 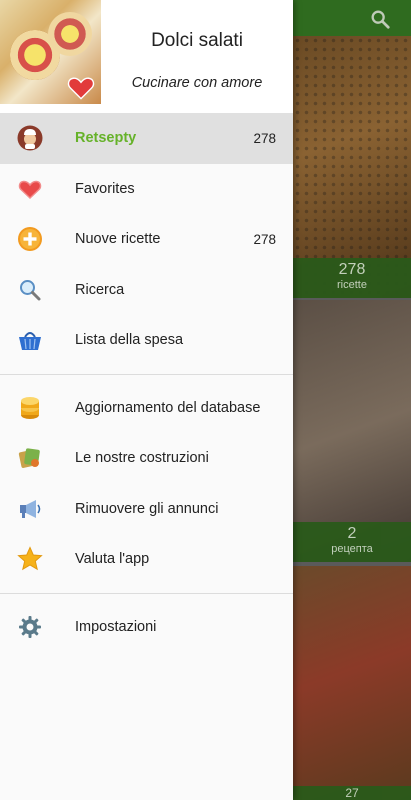 I want to click on menu-item-shopping-list: Lista della spesa, so click(x=146, y=340).